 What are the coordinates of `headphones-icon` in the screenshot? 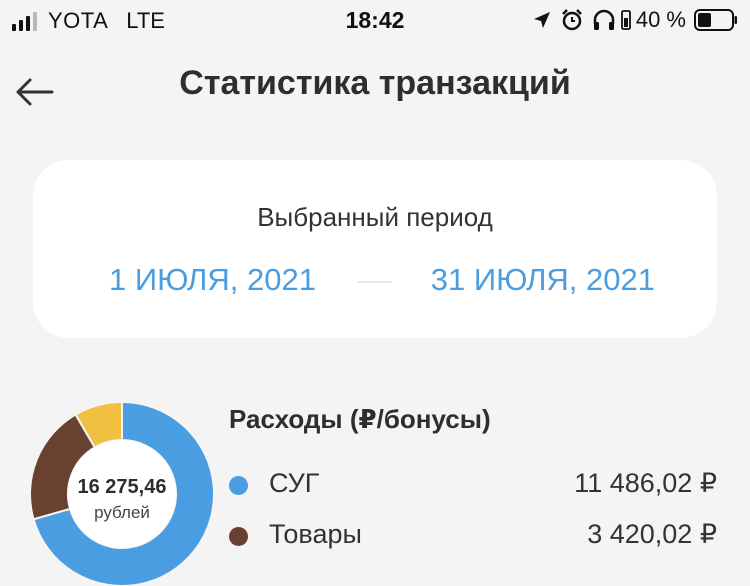 It's located at (604, 19).